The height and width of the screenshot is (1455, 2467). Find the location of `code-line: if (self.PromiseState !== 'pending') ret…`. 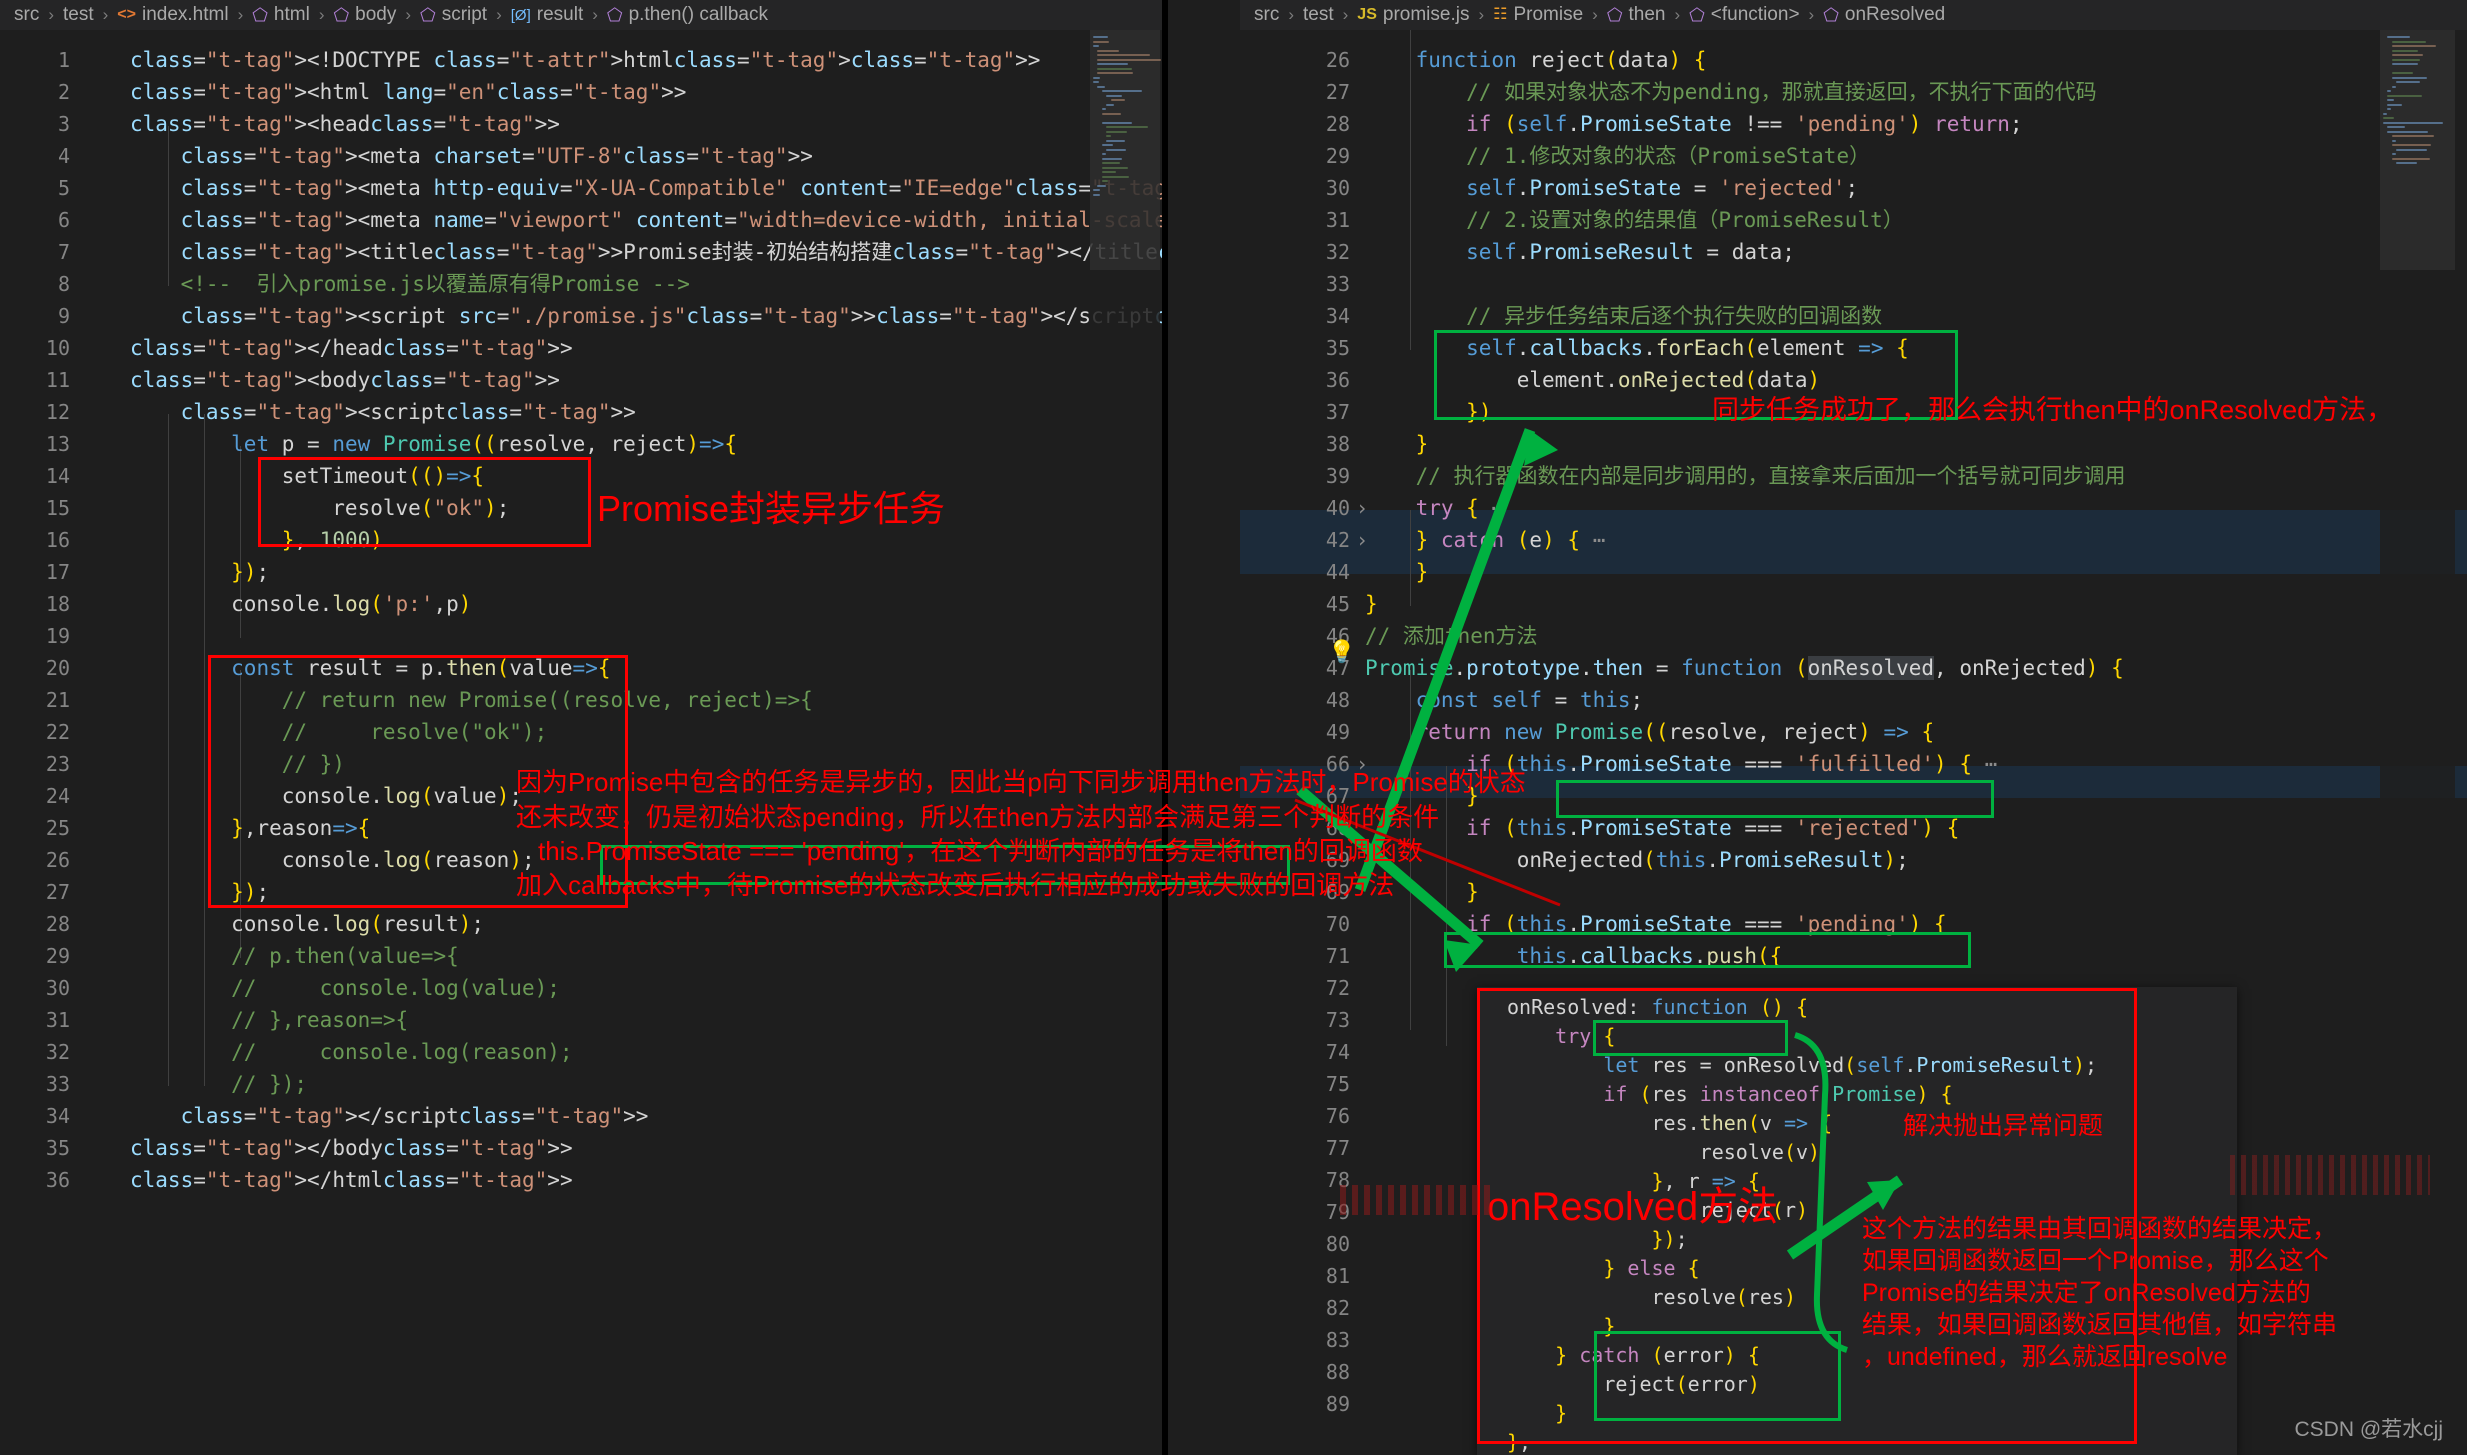

code-line: if (self.PromiseState !== 'pending') ret… is located at coordinates (1693, 124).